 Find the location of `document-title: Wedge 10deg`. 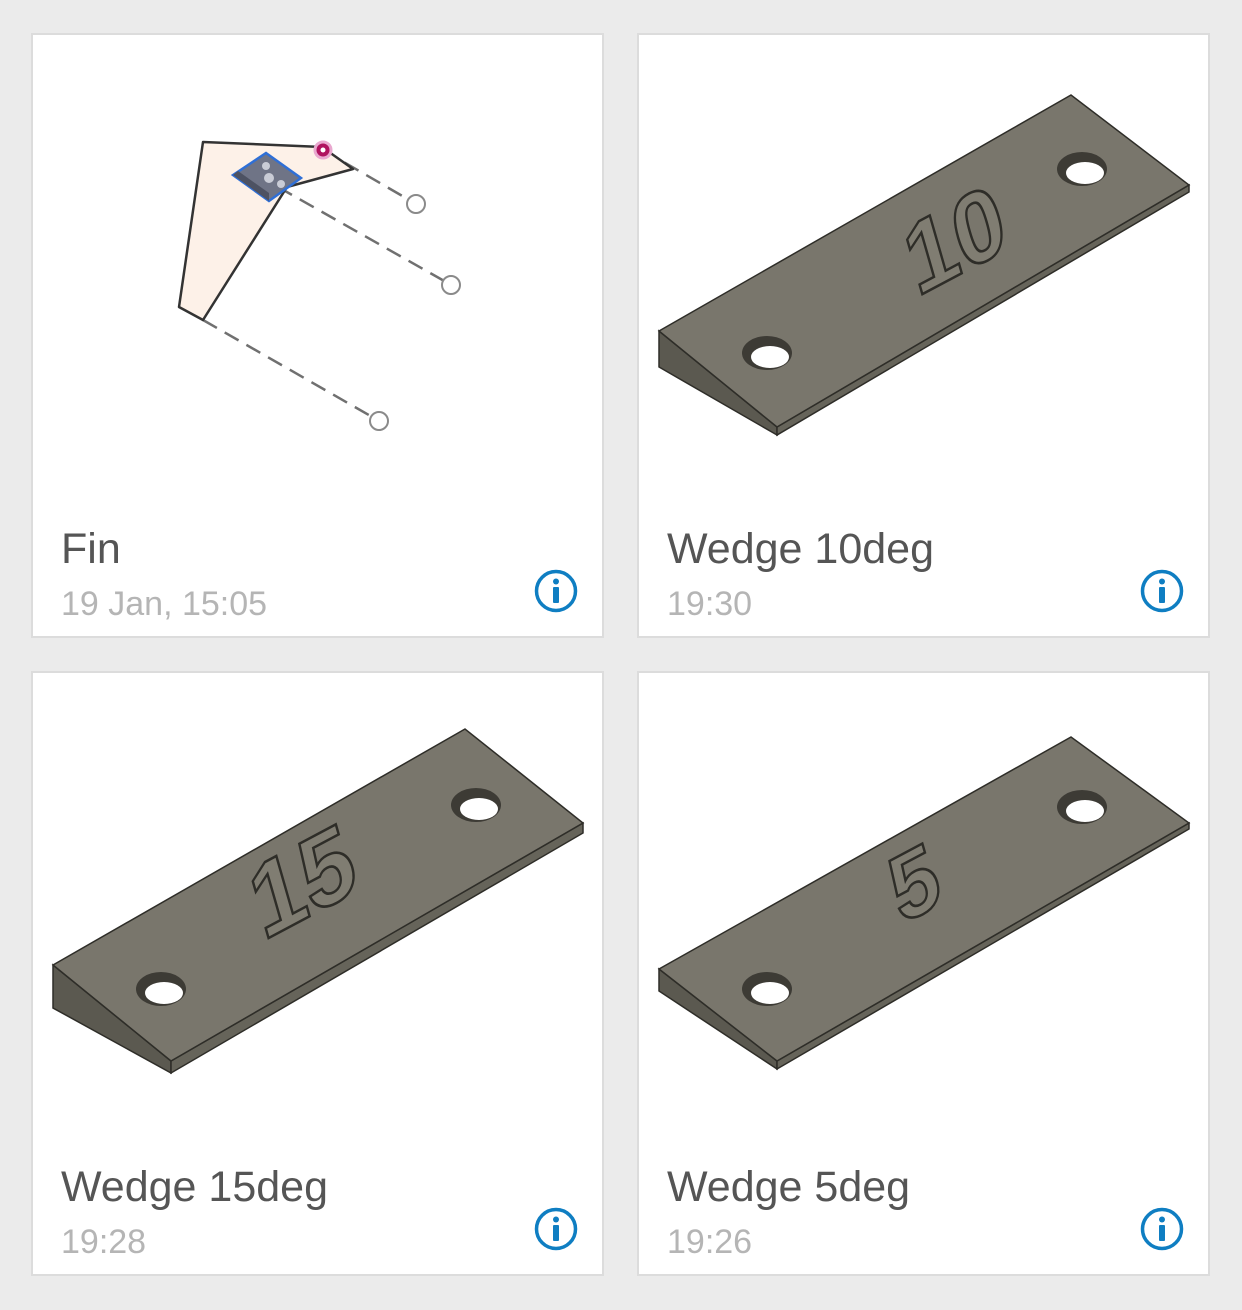

document-title: Wedge 10deg is located at coordinates (800, 549).